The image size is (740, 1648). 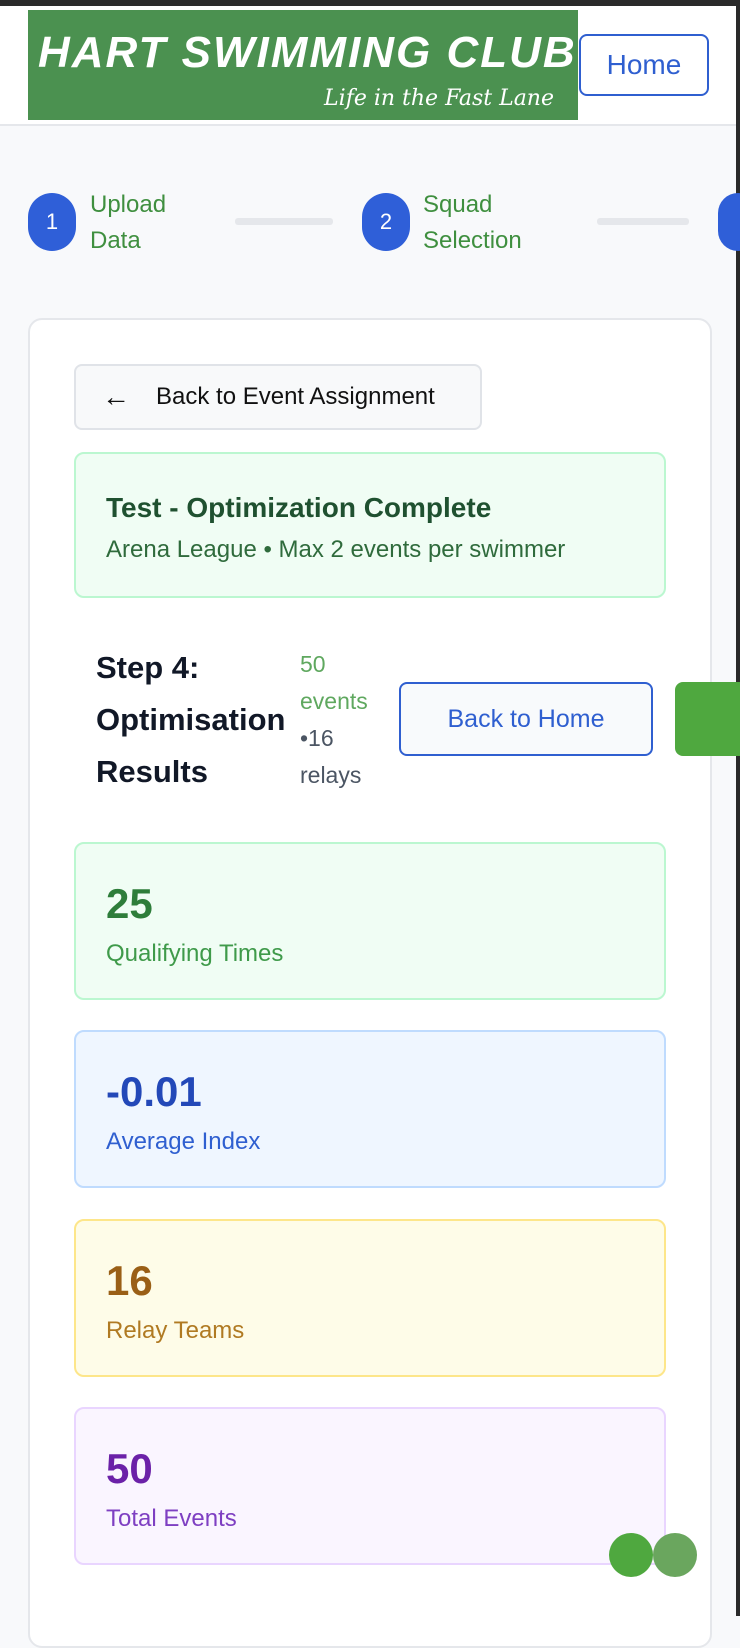 I want to click on page-title: Step 4: Optimisation Results, so click(x=201, y=720).